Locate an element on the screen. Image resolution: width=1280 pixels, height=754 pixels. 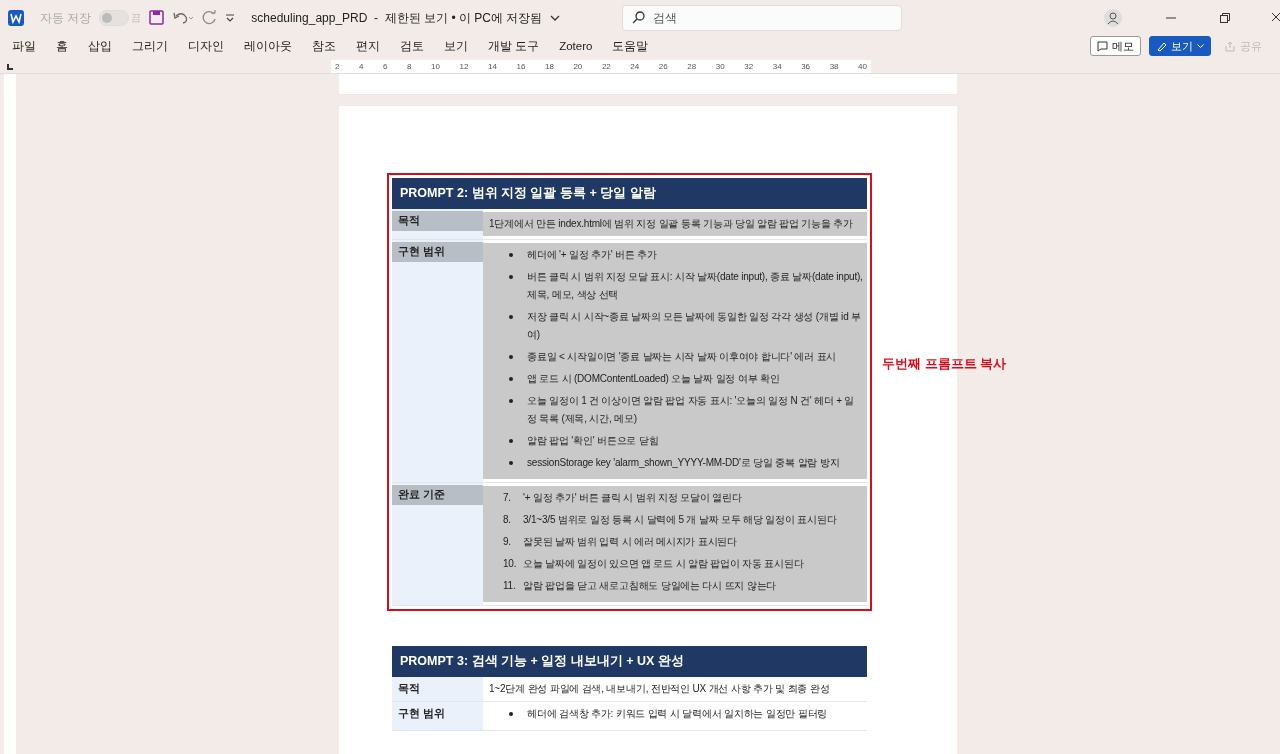
list-item-text: 오늘 일정이 1 건 이상이면 알람 팝업 자동 표시: '오늘의 일정 N 건' 헤더 + 일정 목록 (제목, 시간, 메모) is located at coordinates (691, 410).